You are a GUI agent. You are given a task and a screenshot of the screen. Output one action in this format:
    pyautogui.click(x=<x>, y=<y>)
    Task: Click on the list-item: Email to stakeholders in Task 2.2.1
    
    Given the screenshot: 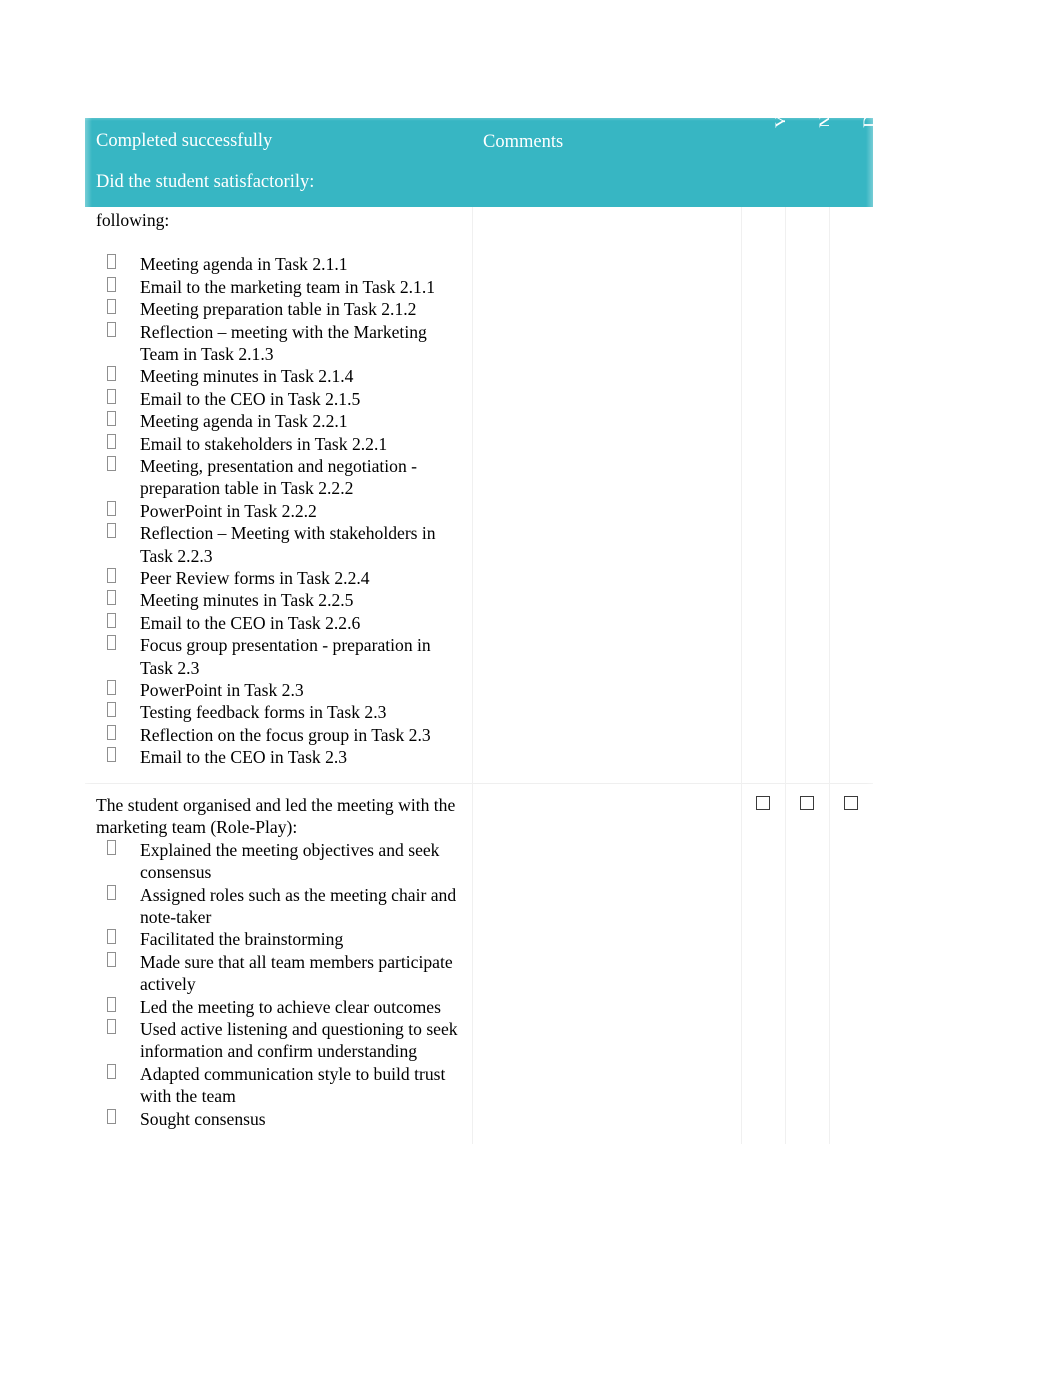 What is the action you would take?
    pyautogui.click(x=278, y=444)
    